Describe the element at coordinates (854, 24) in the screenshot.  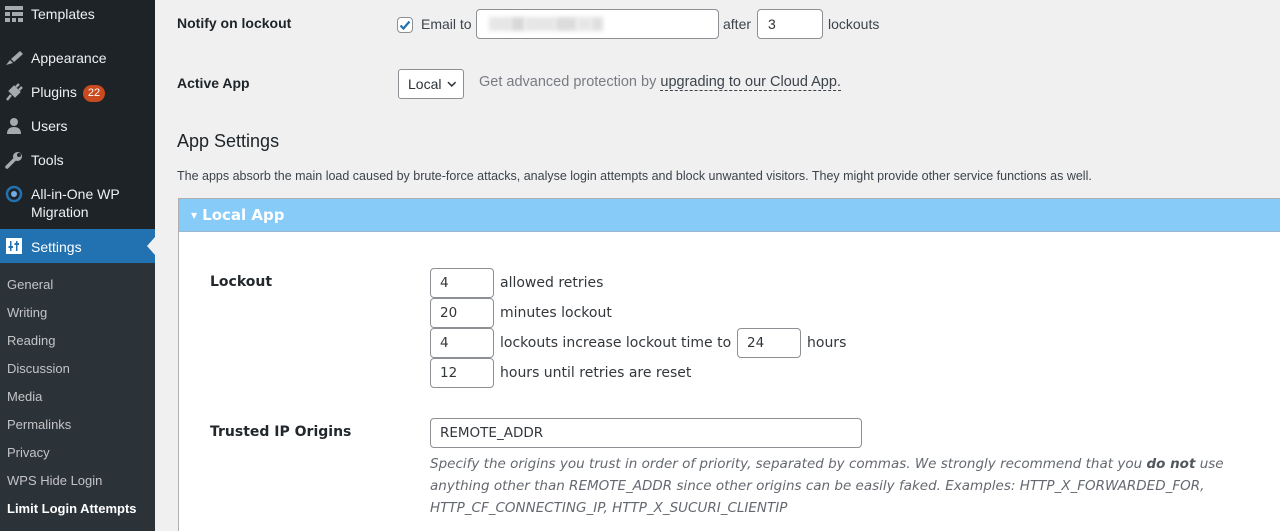
I see `lockouts-label: lockouts` at that location.